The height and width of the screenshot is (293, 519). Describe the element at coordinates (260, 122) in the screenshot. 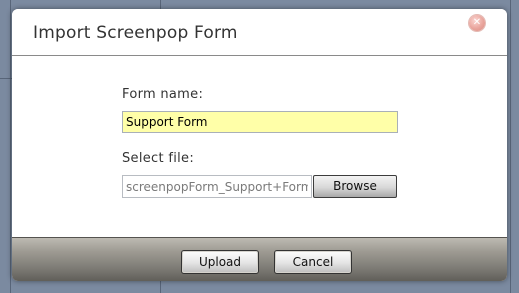

I see `form-name-input` at that location.